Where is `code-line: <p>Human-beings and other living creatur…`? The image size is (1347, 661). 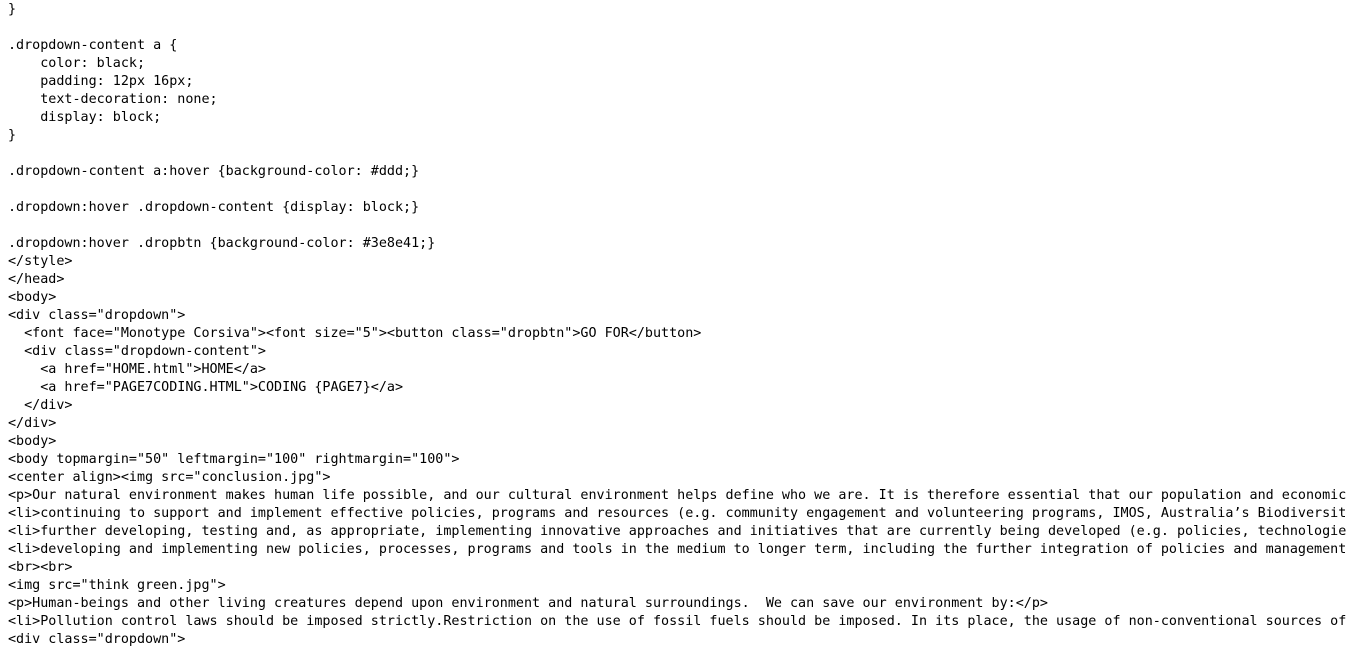 code-line: <p>Human-beings and other living creatur… is located at coordinates (528, 603).